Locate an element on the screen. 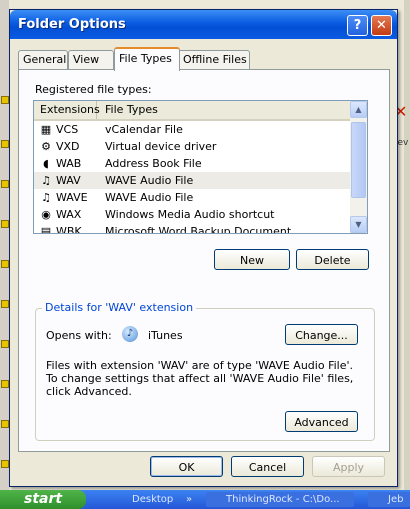 This screenshot has width=410, height=509. extension-cell: VCS is located at coordinates (67, 129).